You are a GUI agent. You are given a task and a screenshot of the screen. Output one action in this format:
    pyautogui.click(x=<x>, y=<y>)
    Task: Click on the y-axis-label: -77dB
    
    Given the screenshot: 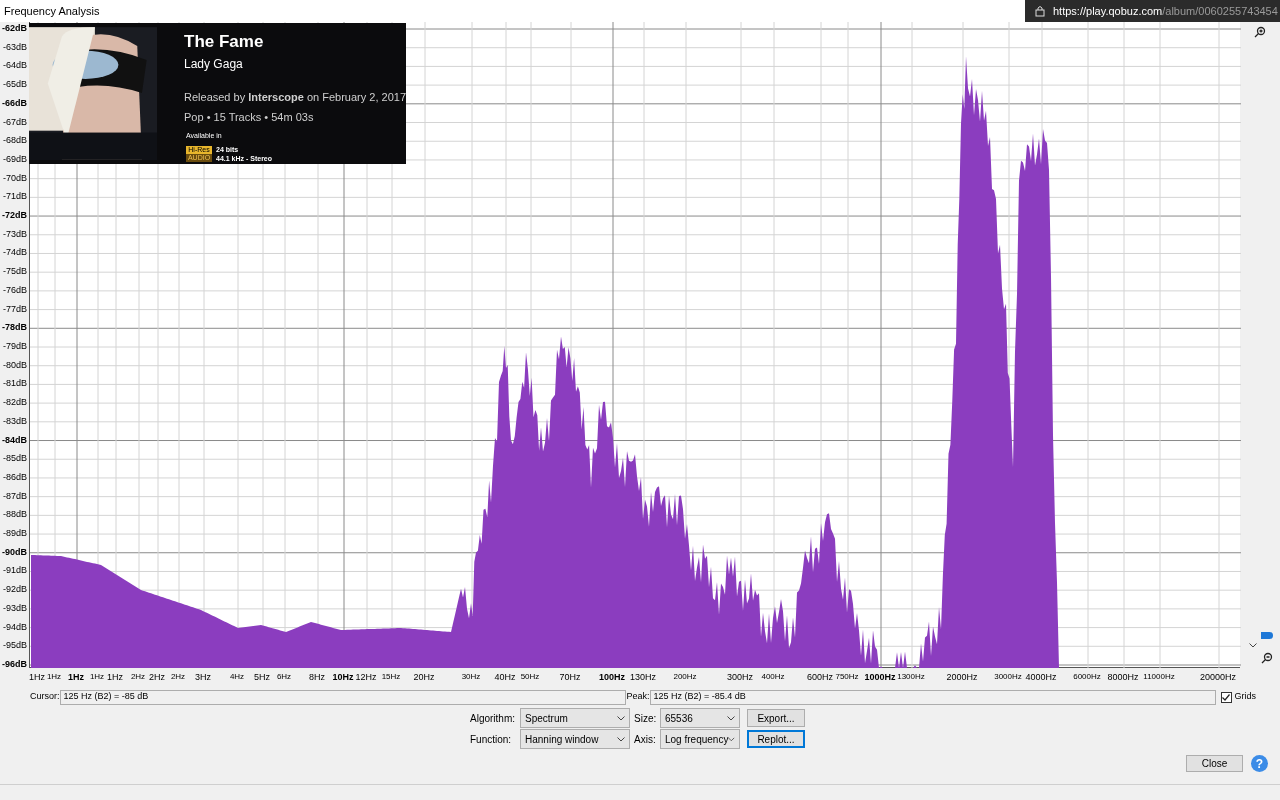 What is the action you would take?
    pyautogui.click(x=14, y=309)
    